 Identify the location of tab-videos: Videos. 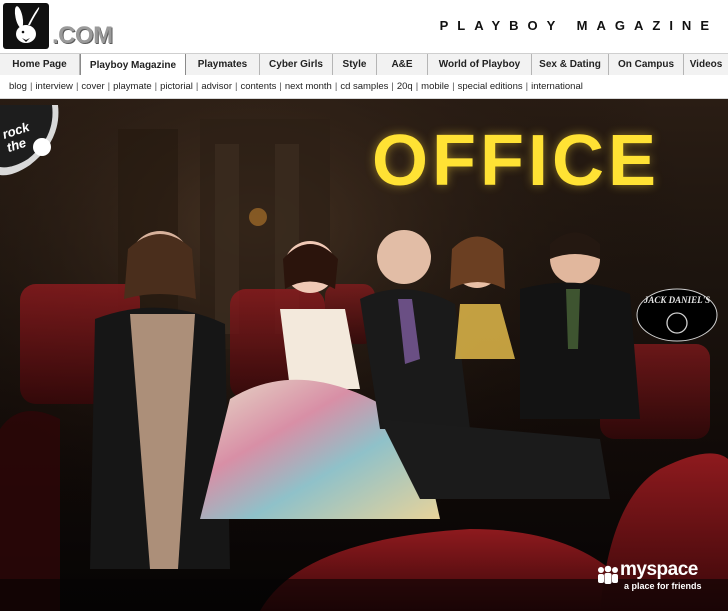
(706, 64).